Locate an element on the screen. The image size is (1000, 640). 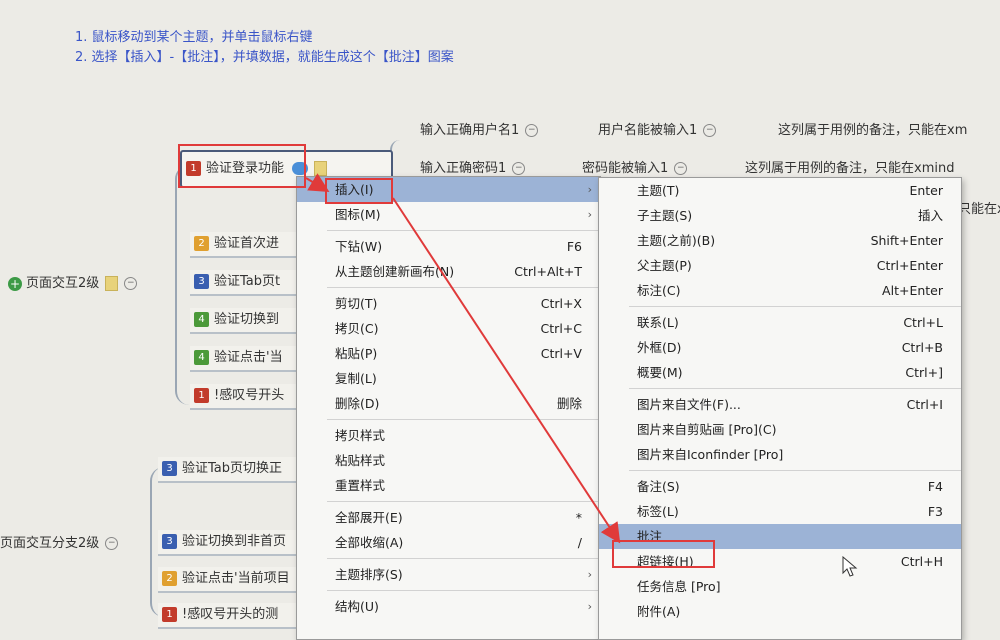
mouse-cursor-icon is located at coordinates (850, 566).